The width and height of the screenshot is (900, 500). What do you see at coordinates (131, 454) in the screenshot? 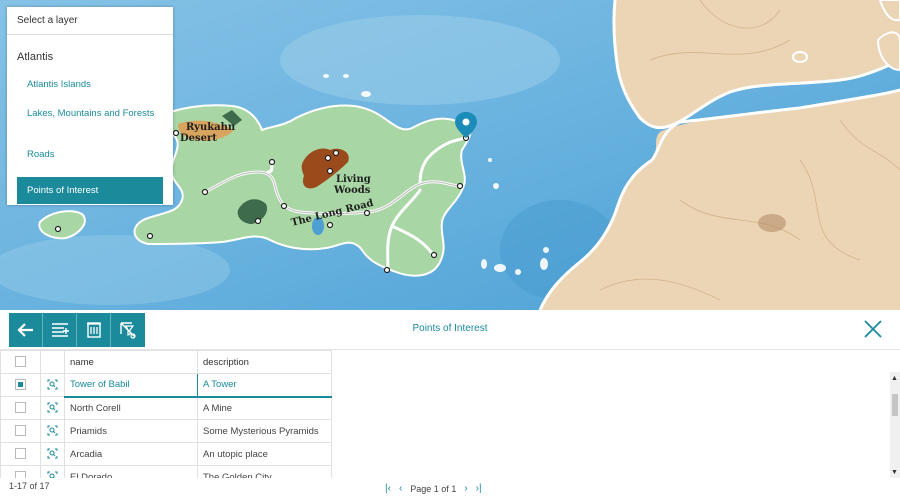
I see `cell-name: Arcadia` at bounding box center [131, 454].